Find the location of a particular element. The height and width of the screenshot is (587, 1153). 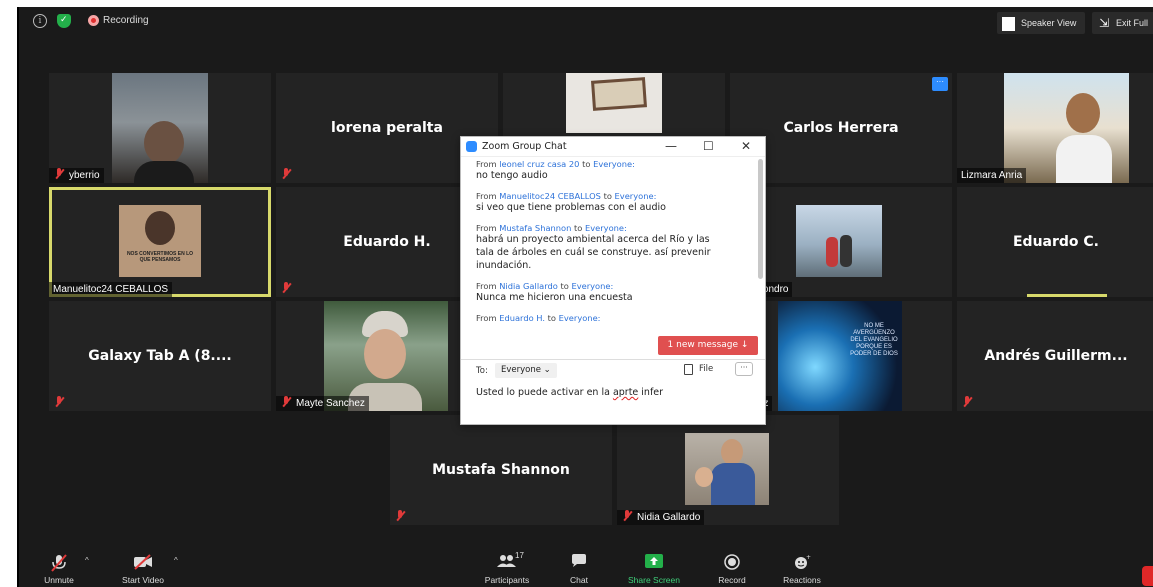

file-button: File is located at coordinates (706, 369).